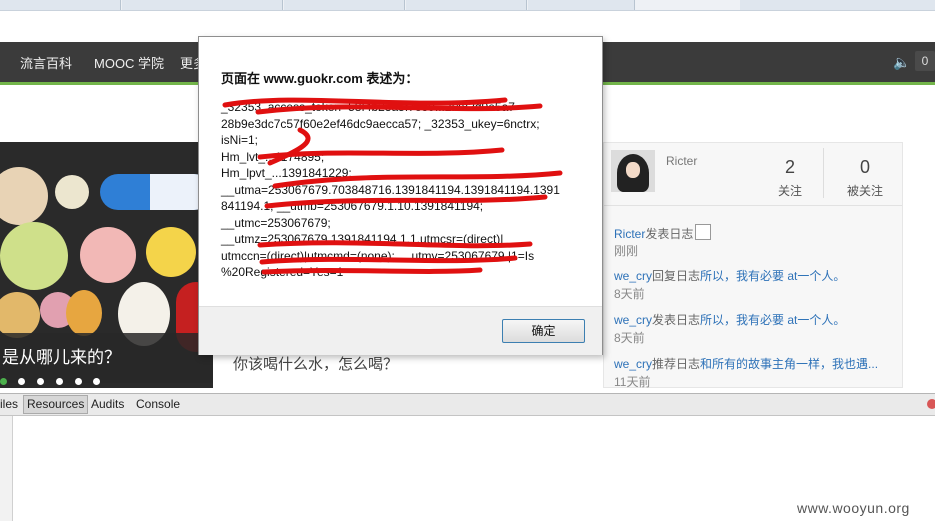  Describe the element at coordinates (46, 62) in the screenshot. I see `nav-item-rumor-wiki: 流言百科` at that location.